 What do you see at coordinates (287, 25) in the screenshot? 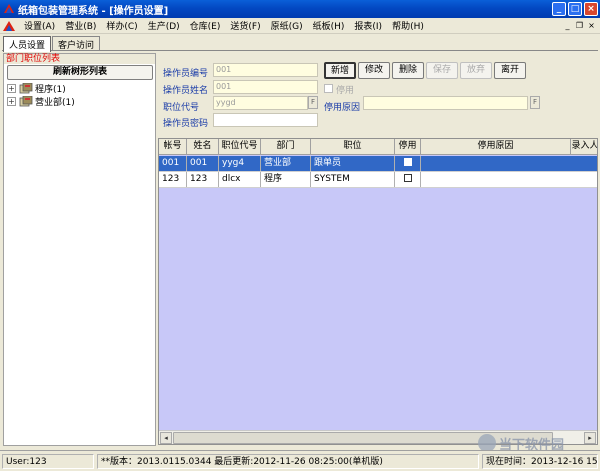
I see `menu-base-paper: 原纸(G)` at bounding box center [287, 25].